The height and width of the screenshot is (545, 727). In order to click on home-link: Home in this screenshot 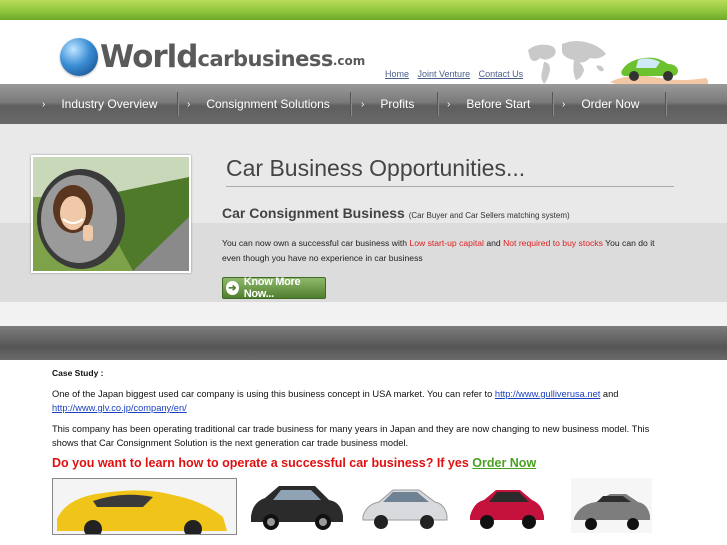, I will do `click(397, 74)`.